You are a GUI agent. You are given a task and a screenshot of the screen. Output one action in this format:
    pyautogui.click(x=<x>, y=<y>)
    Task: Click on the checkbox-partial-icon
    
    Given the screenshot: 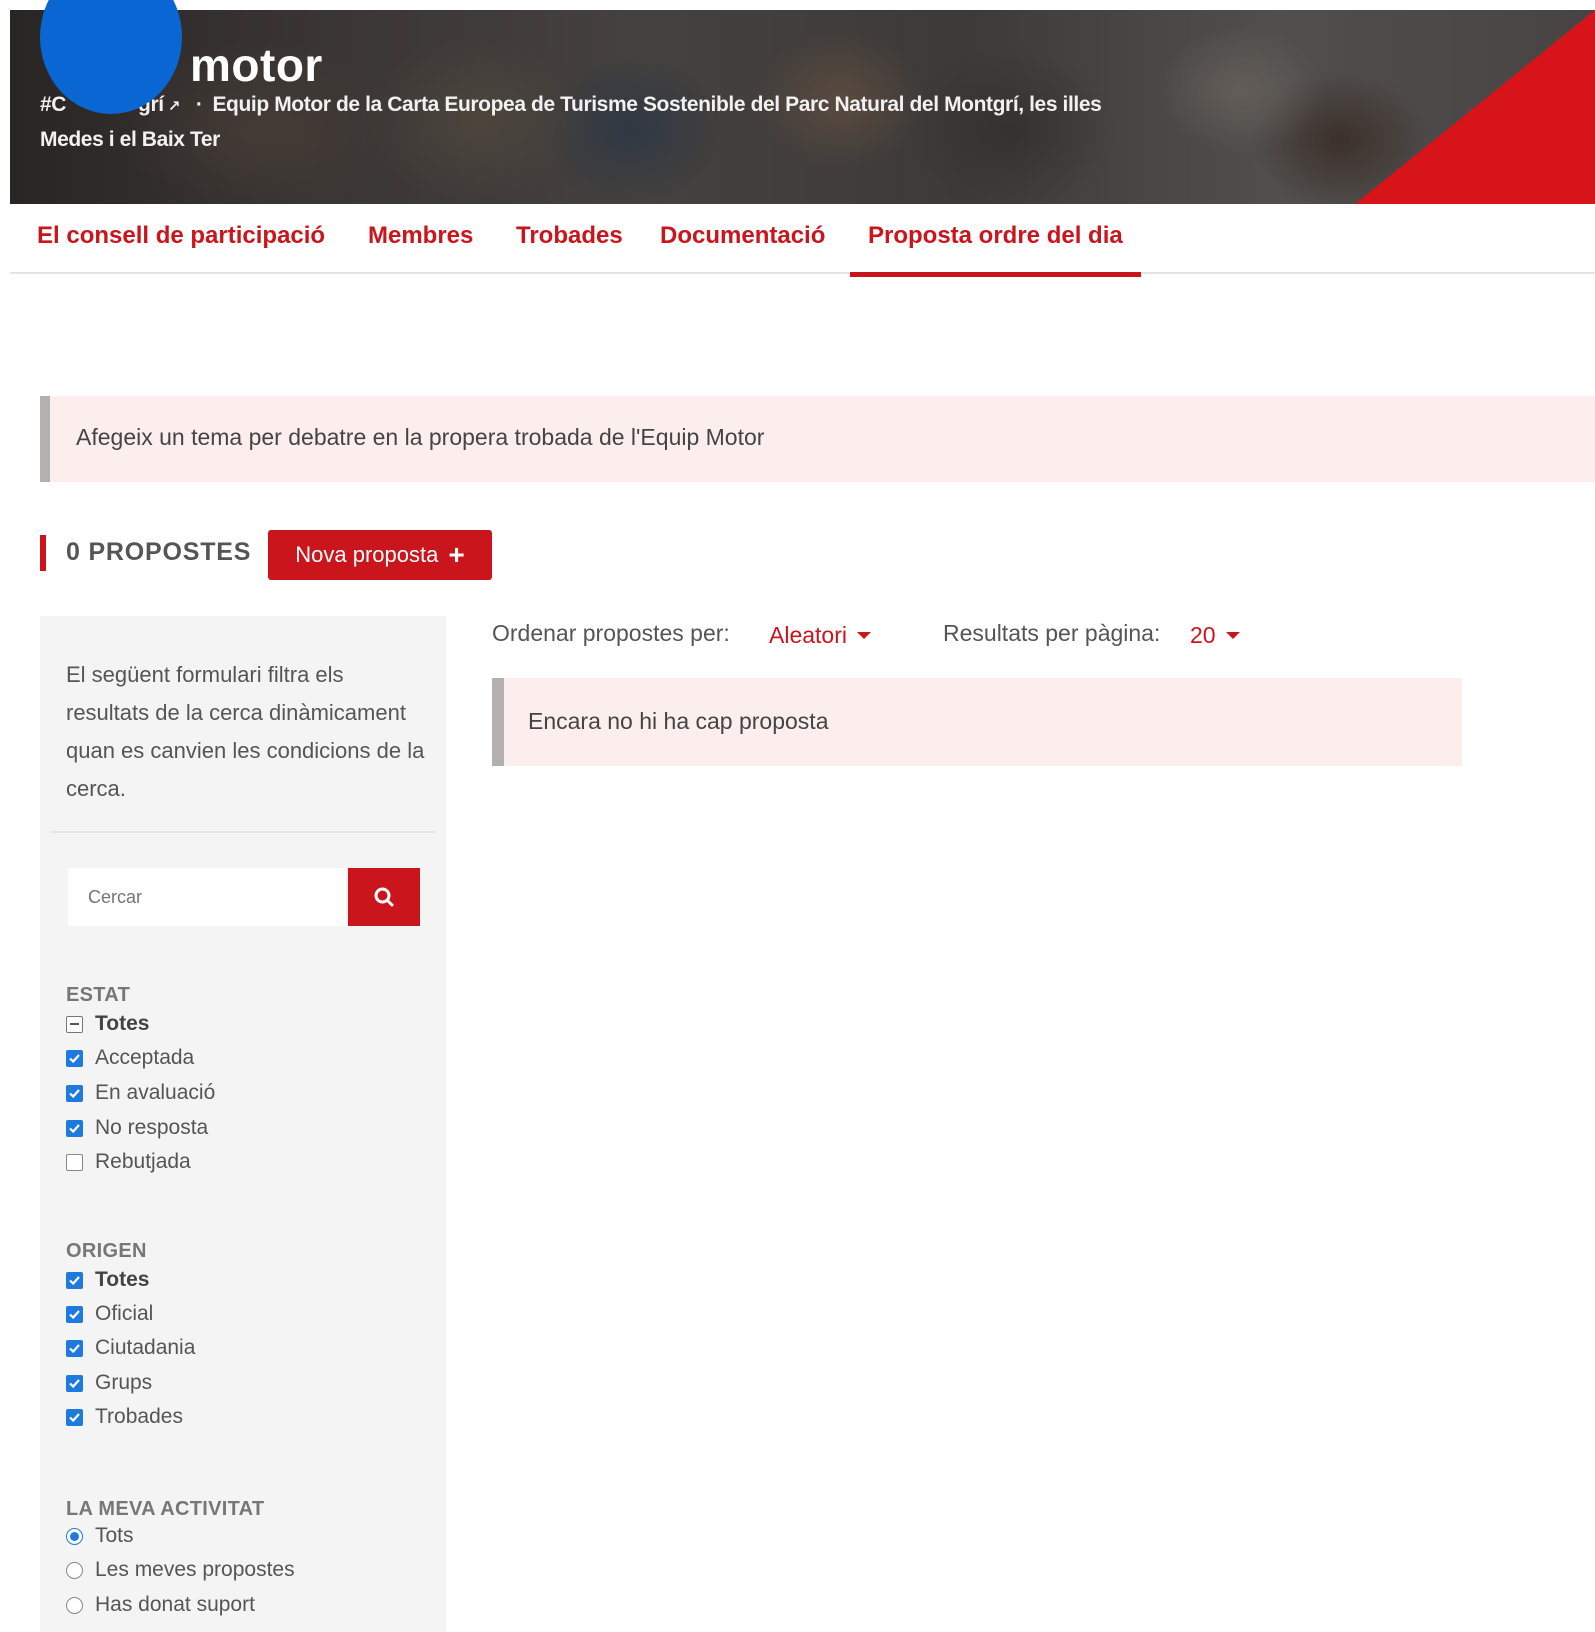 What is the action you would take?
    pyautogui.click(x=74, y=1024)
    